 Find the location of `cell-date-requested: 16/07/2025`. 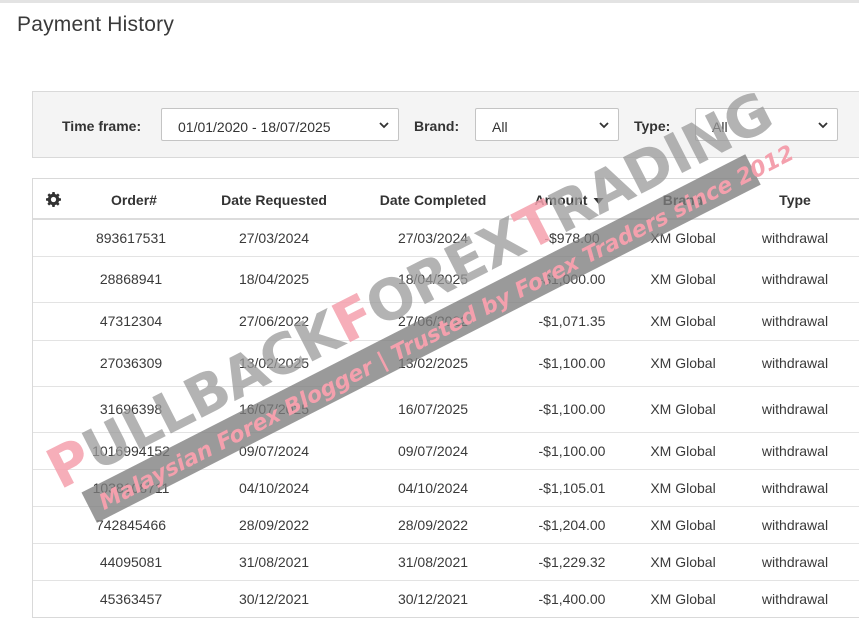

cell-date-requested: 16/07/2025 is located at coordinates (274, 409).